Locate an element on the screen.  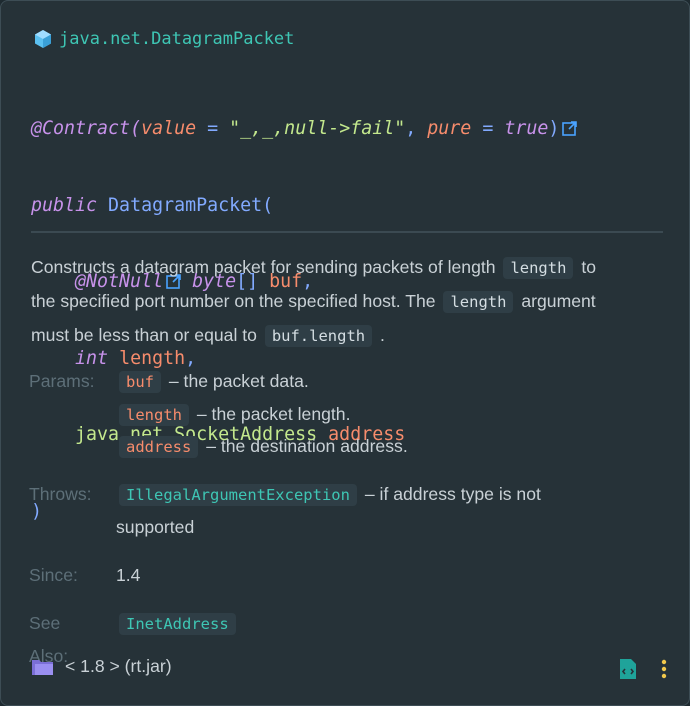
value-string: "_,_,null->fail" is located at coordinates (317, 128).